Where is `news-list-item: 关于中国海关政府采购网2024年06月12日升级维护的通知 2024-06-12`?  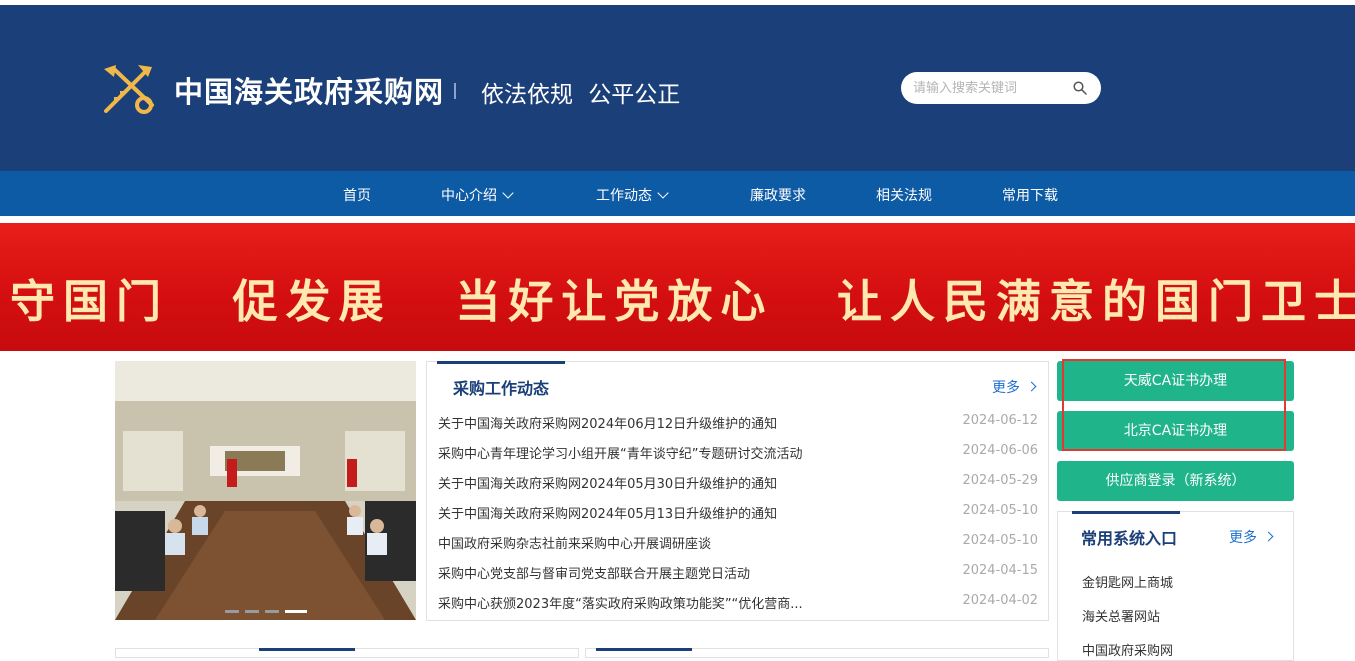
news-list-item: 关于中国海关政府采购网2024年06月12日升级维护的通知 2024-06-12 is located at coordinates (738, 423).